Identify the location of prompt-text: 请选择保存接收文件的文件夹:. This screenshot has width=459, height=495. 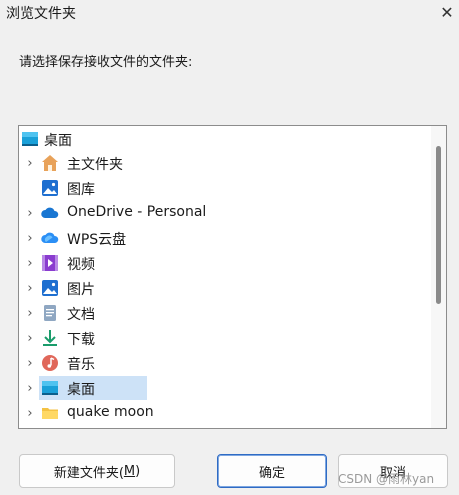
(106, 62).